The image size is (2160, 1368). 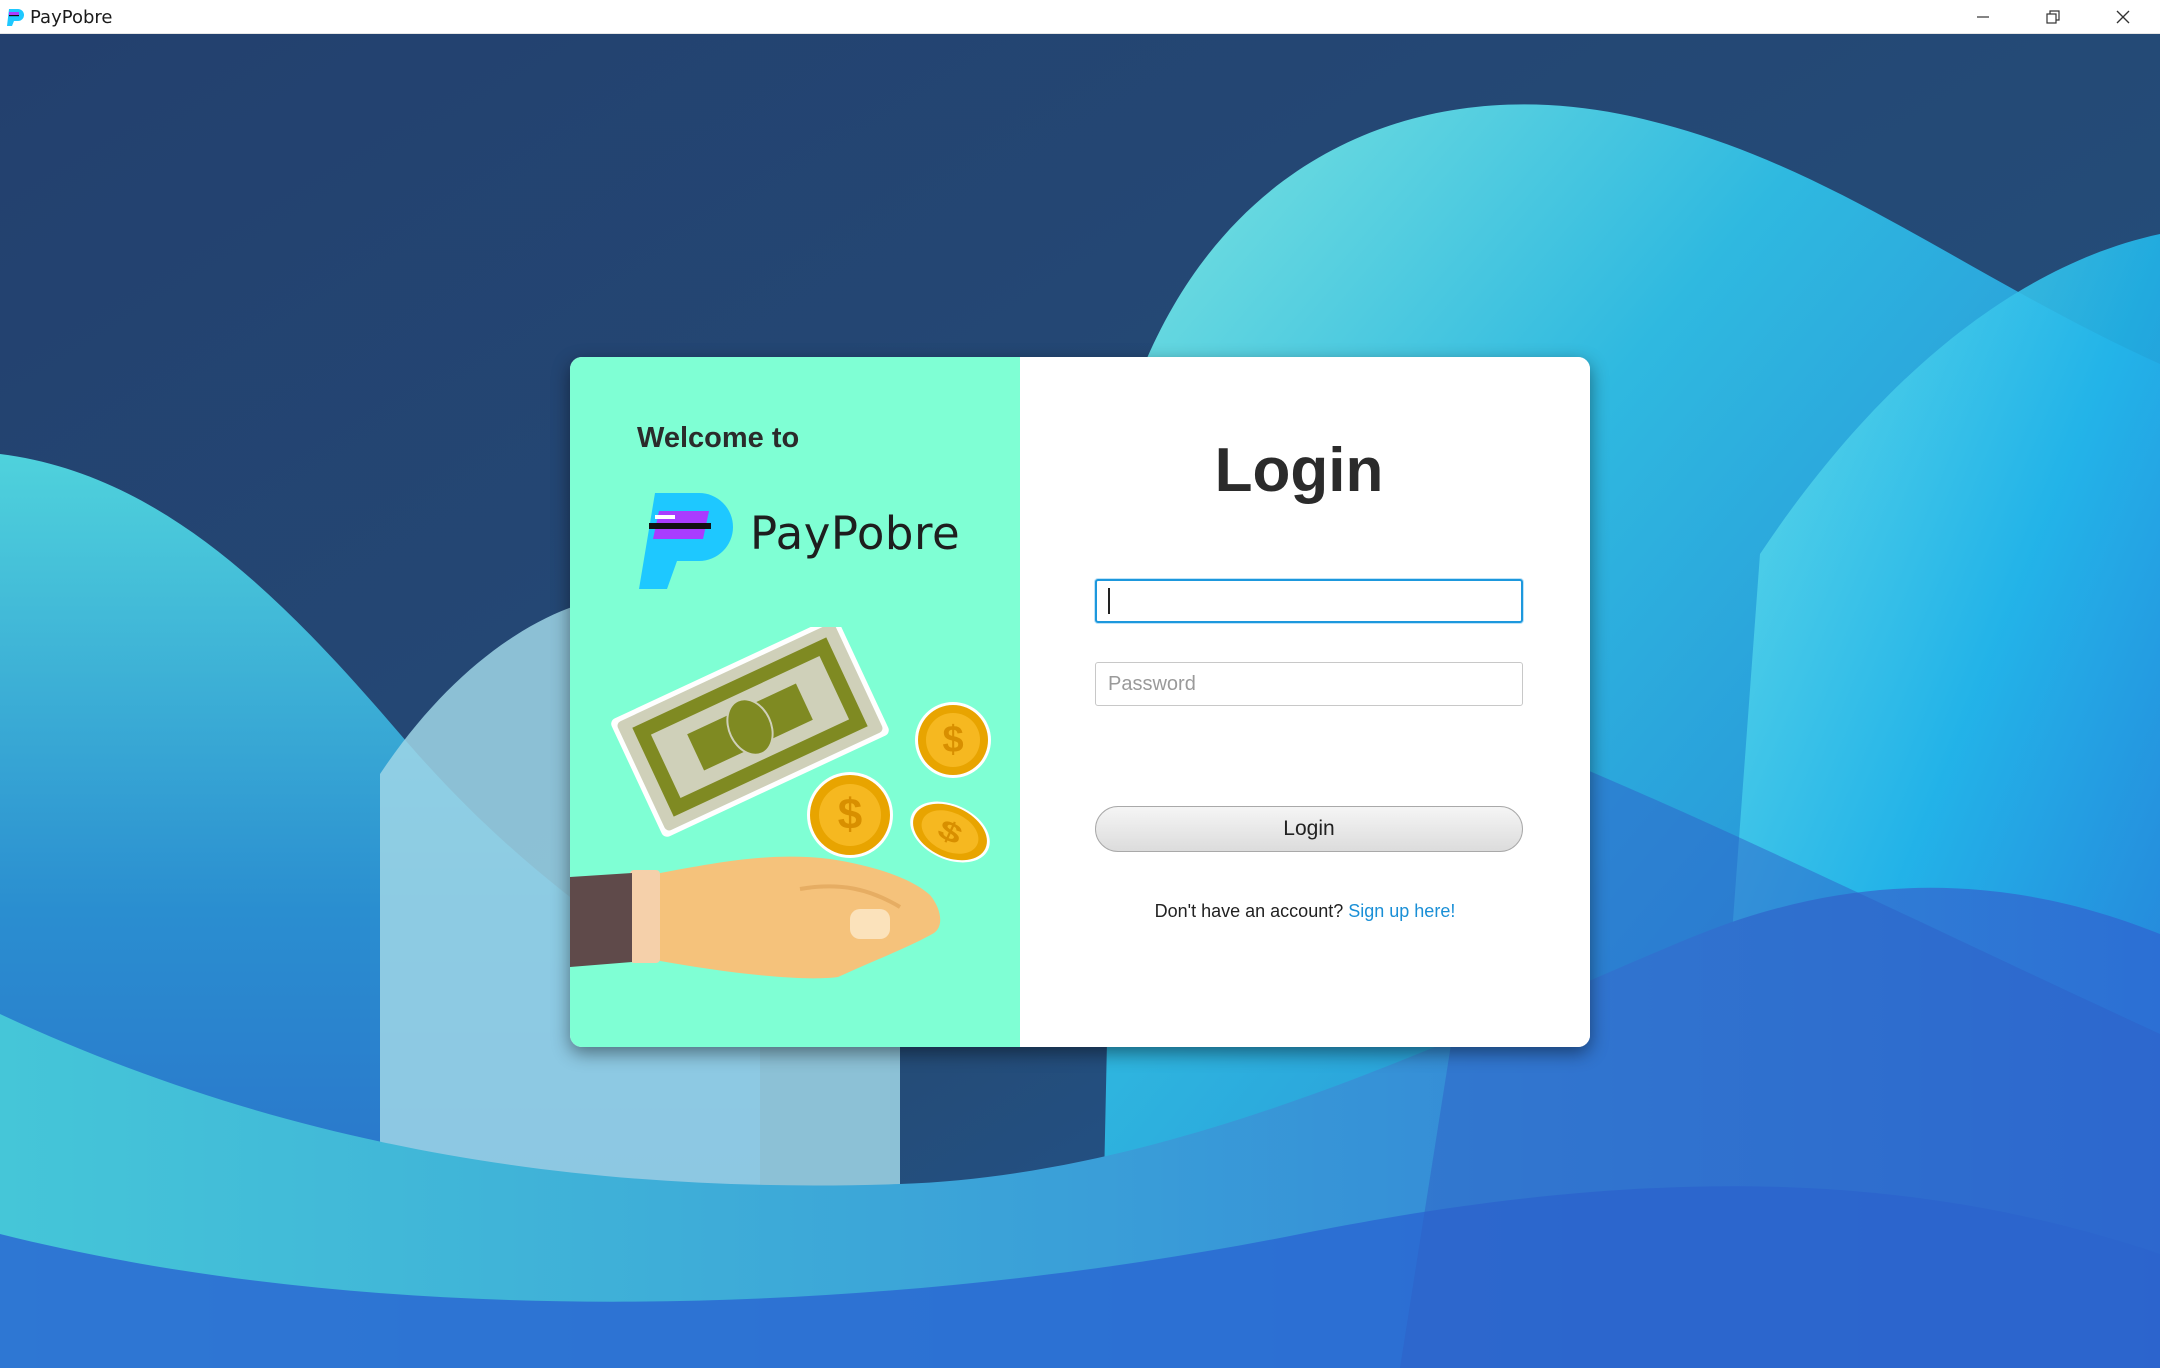 I want to click on welcome-panel: Welcome to PayPobre $ $ $, so click(x=795, y=702).